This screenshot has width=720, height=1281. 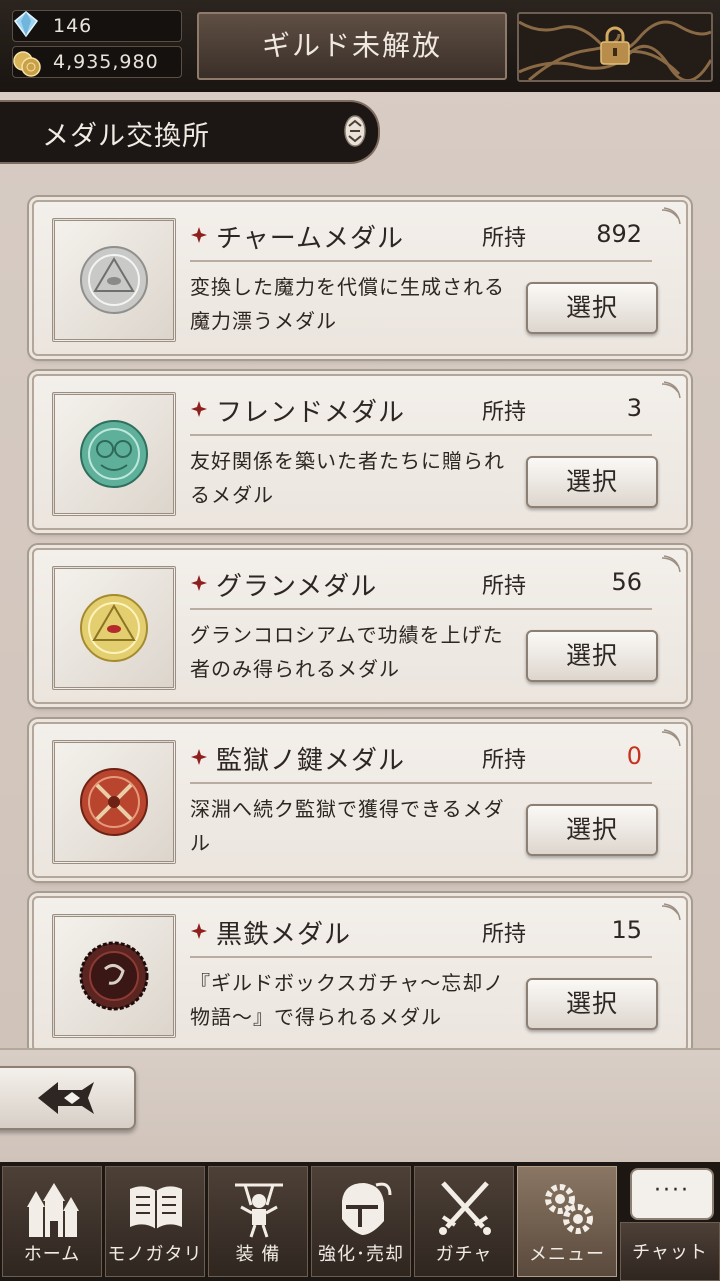 I want to click on medal-description: 『ギルドボックスガチャ～忘却ノ物語～』で得られるメダル, so click(x=347, y=1000).